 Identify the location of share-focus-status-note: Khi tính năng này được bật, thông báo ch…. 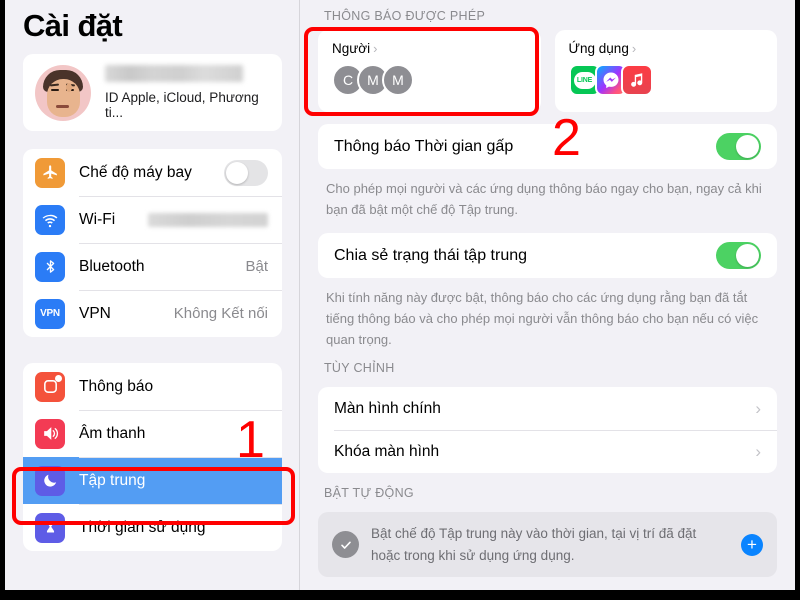
(542, 319).